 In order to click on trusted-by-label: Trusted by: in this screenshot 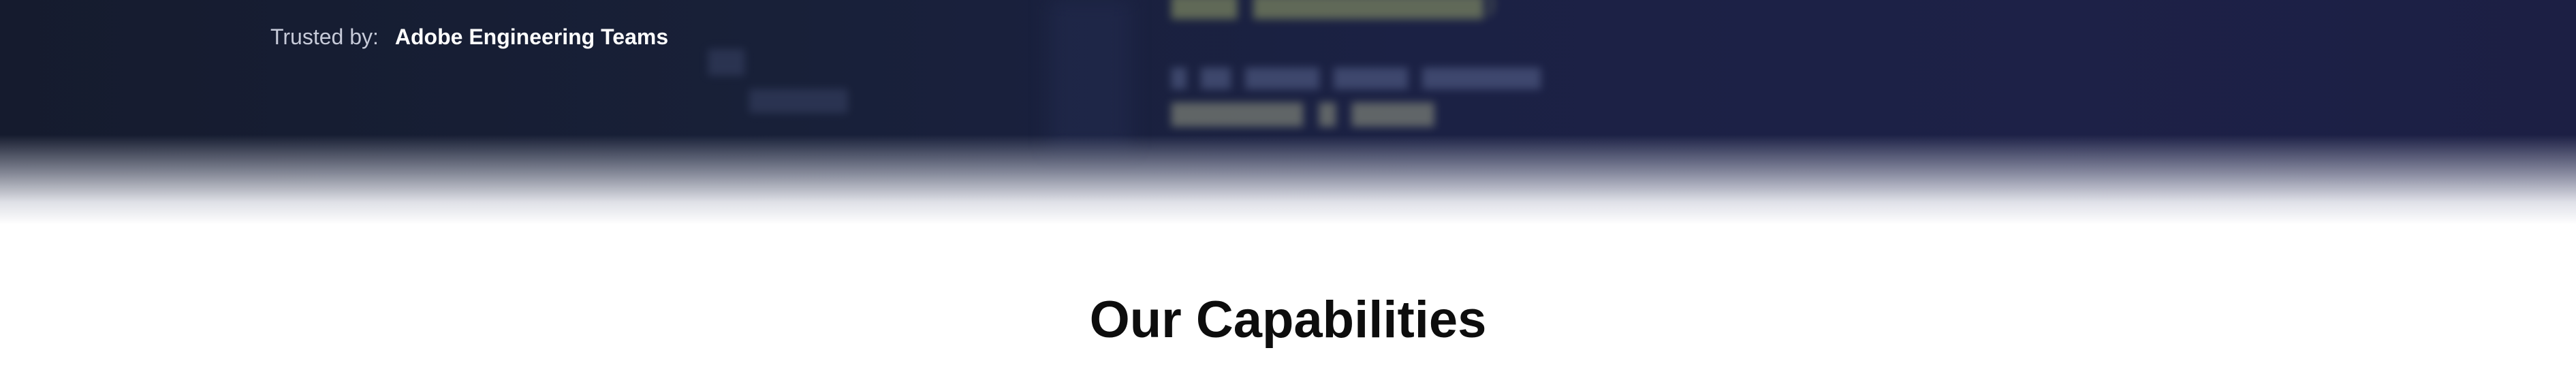, I will do `click(324, 37)`.